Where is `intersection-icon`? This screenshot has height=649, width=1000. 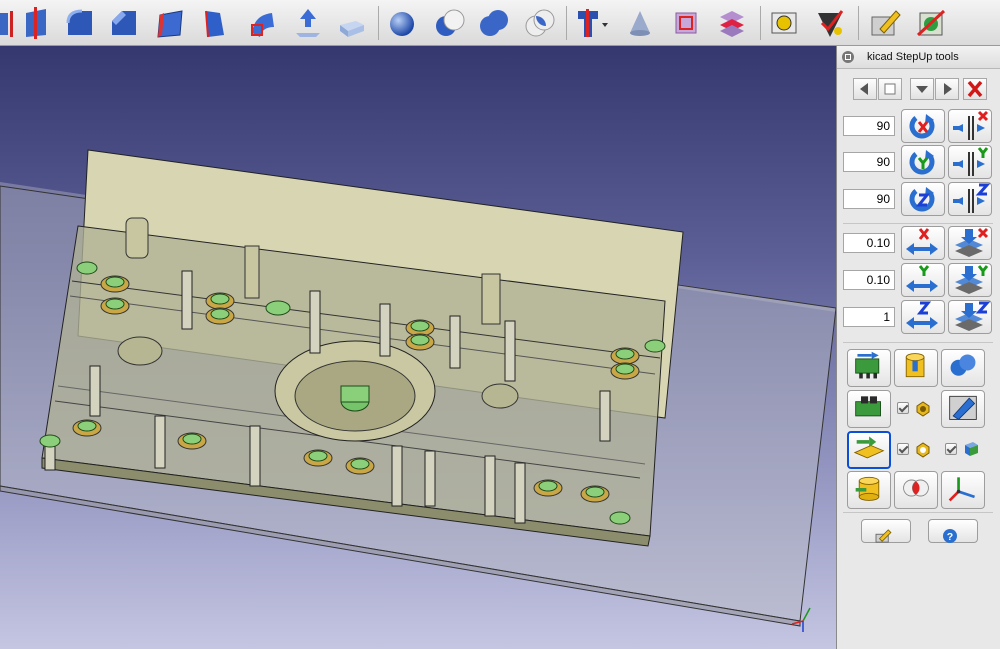 intersection-icon is located at coordinates (916, 488).